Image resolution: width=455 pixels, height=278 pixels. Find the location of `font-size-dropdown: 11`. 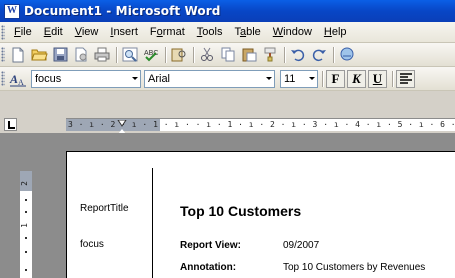

font-size-dropdown: 11 is located at coordinates (299, 78).